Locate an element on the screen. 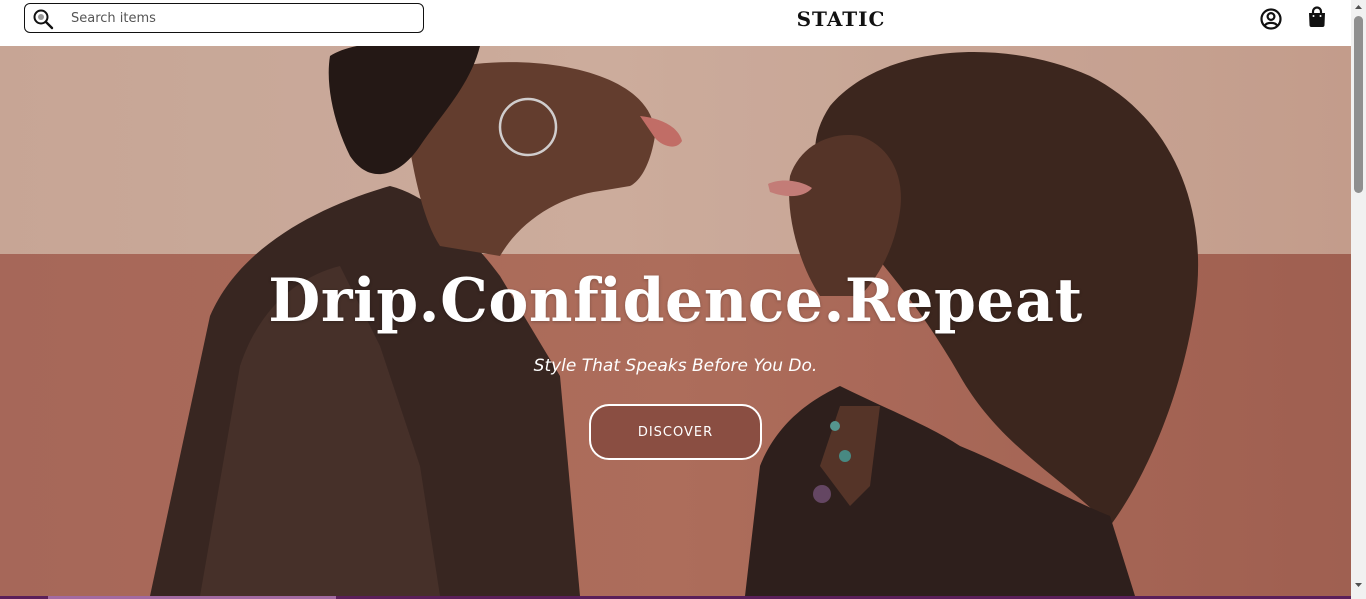 The image size is (1366, 599). search-box is located at coordinates (224, 18).